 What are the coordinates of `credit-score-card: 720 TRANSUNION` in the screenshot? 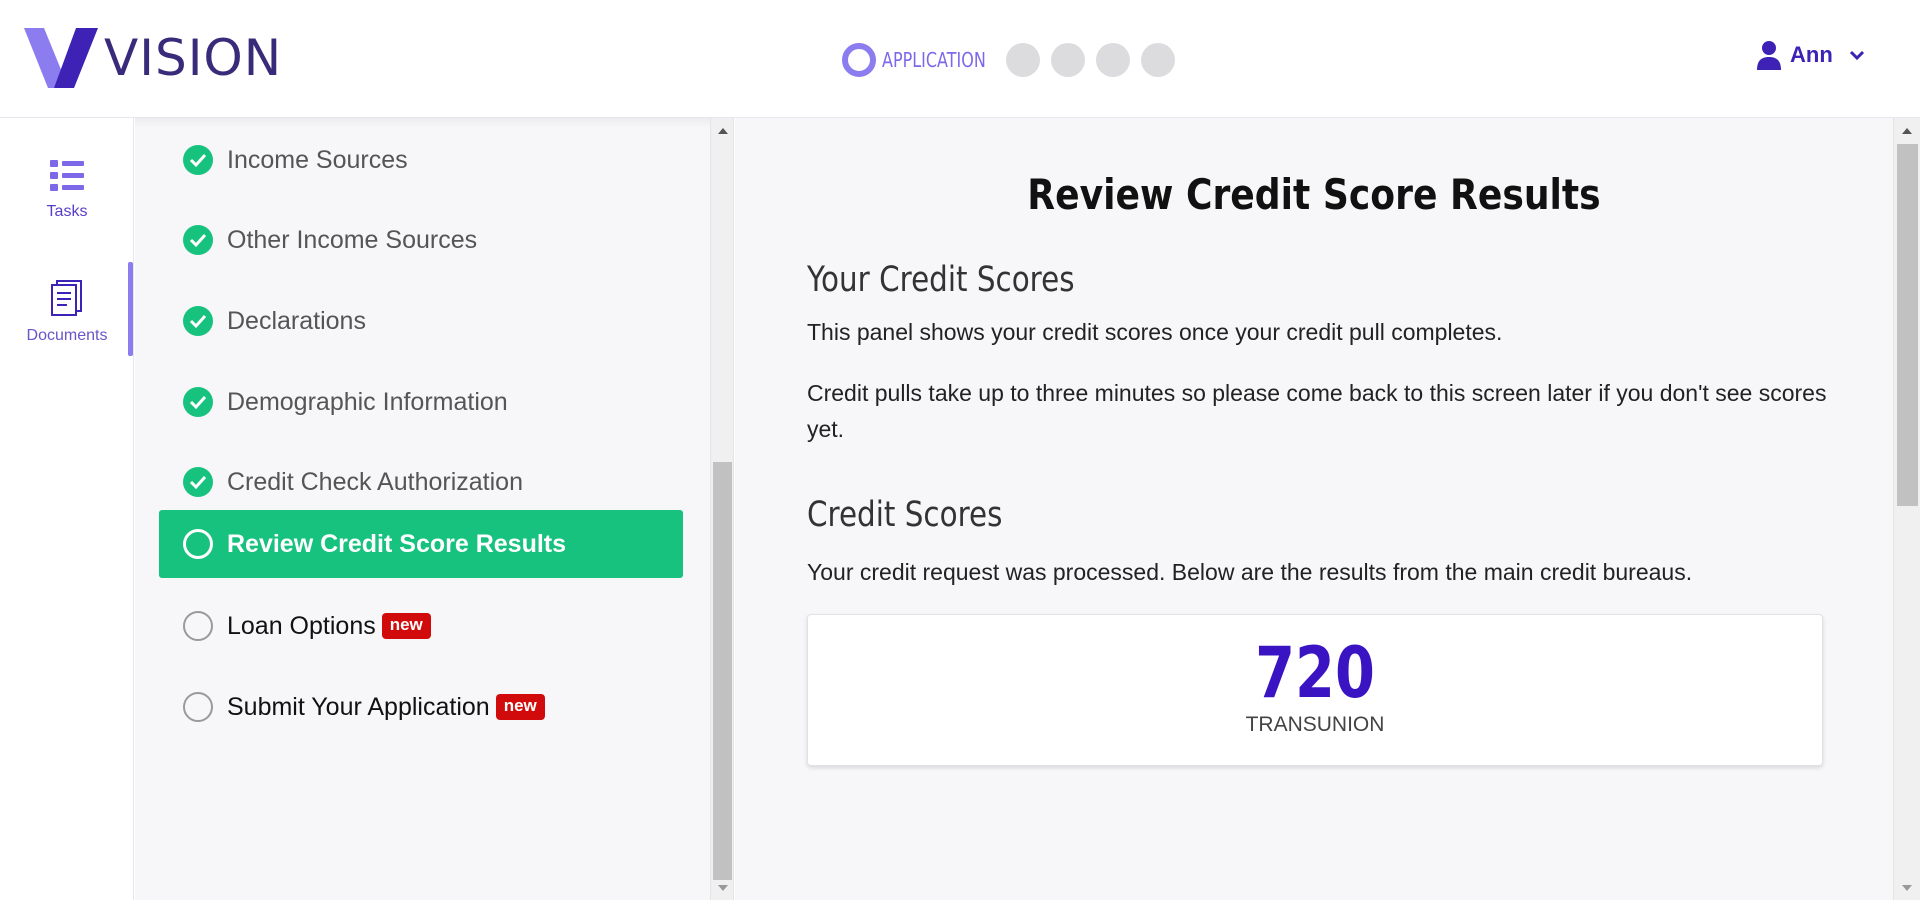 It's located at (1315, 690).